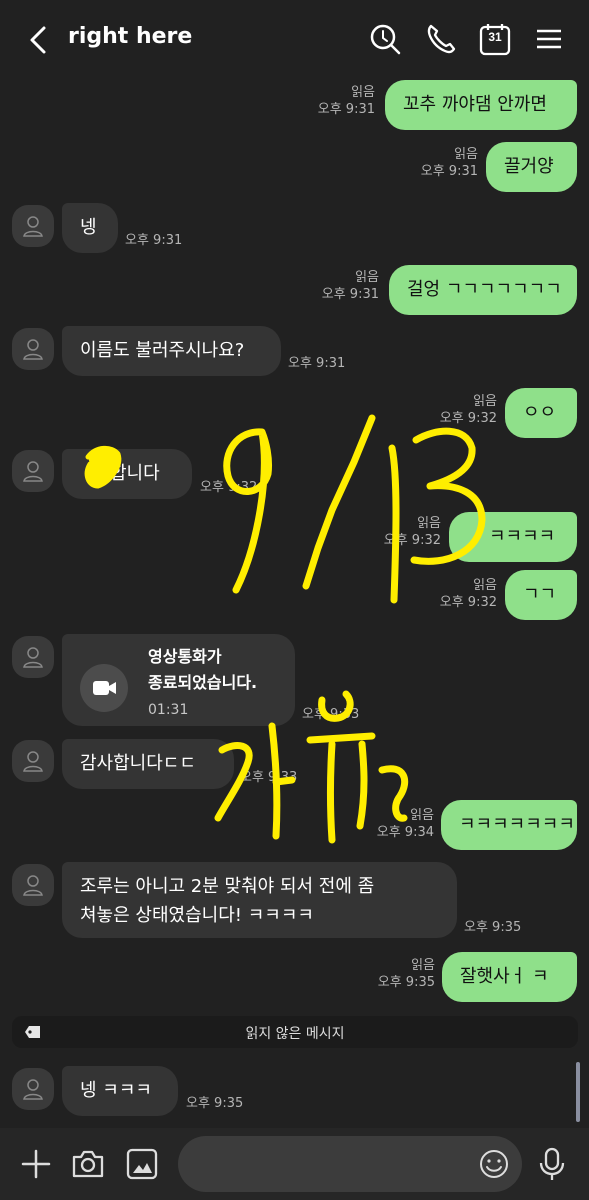  Describe the element at coordinates (552, 1164) in the screenshot. I see `microphone-icon` at that location.